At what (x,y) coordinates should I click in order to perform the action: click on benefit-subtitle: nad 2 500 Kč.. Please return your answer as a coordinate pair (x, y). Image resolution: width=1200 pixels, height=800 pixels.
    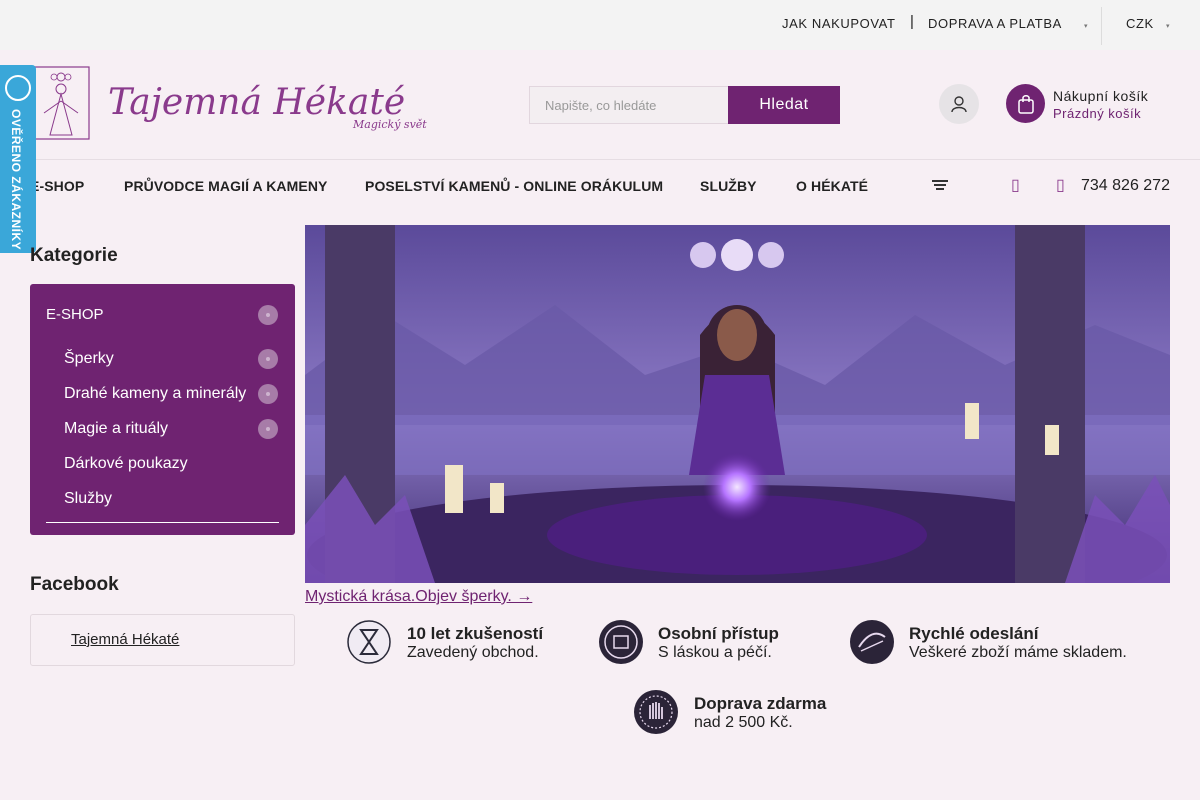
    Looking at the image, I should click on (743, 722).